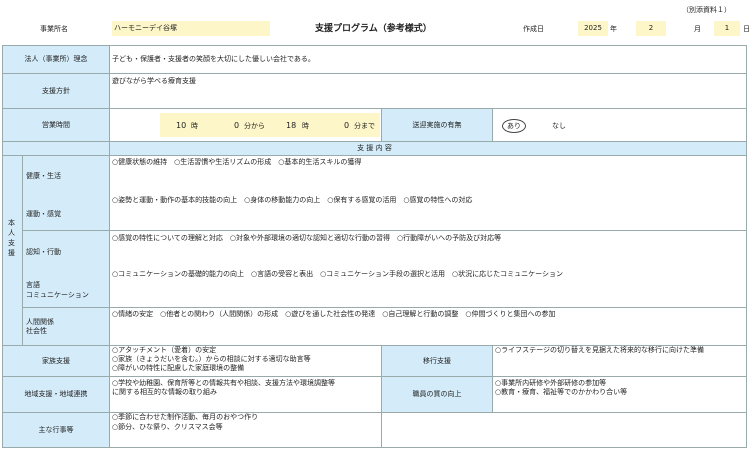 Image resolution: width=750 pixels, height=453 pixels. I want to click on date-day: 1, so click(727, 28).